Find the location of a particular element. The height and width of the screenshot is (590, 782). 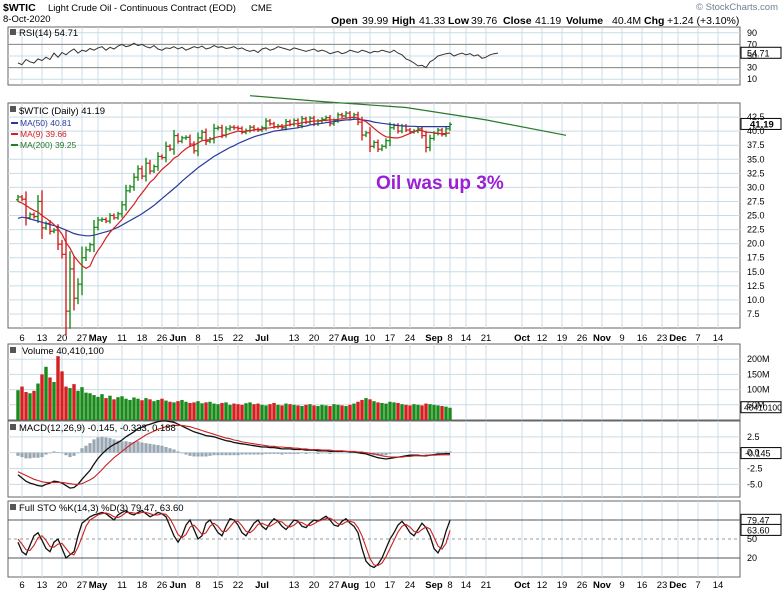

bottom-x-tick-label: 12 is located at coordinates (542, 585).